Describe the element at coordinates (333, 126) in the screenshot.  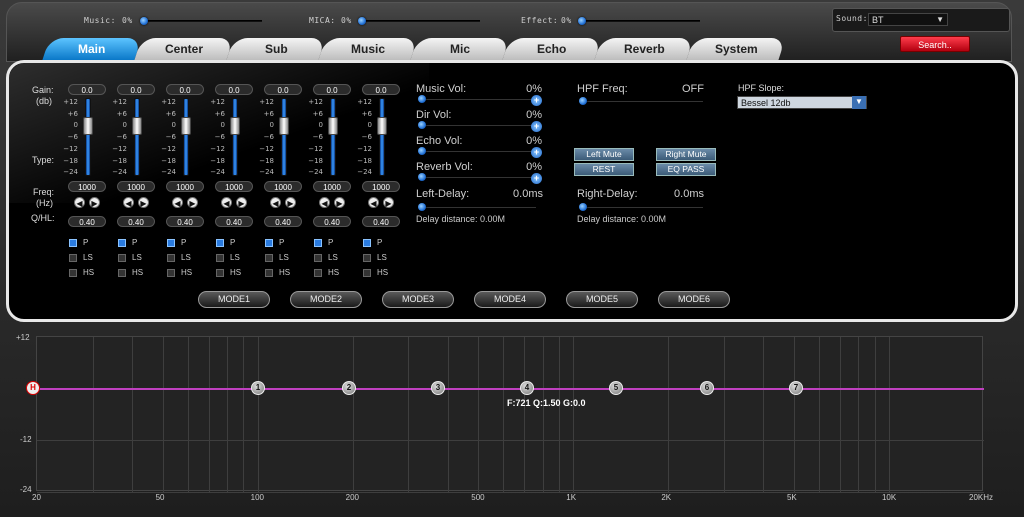
I see `gain-slider-thumb-ch6` at that location.